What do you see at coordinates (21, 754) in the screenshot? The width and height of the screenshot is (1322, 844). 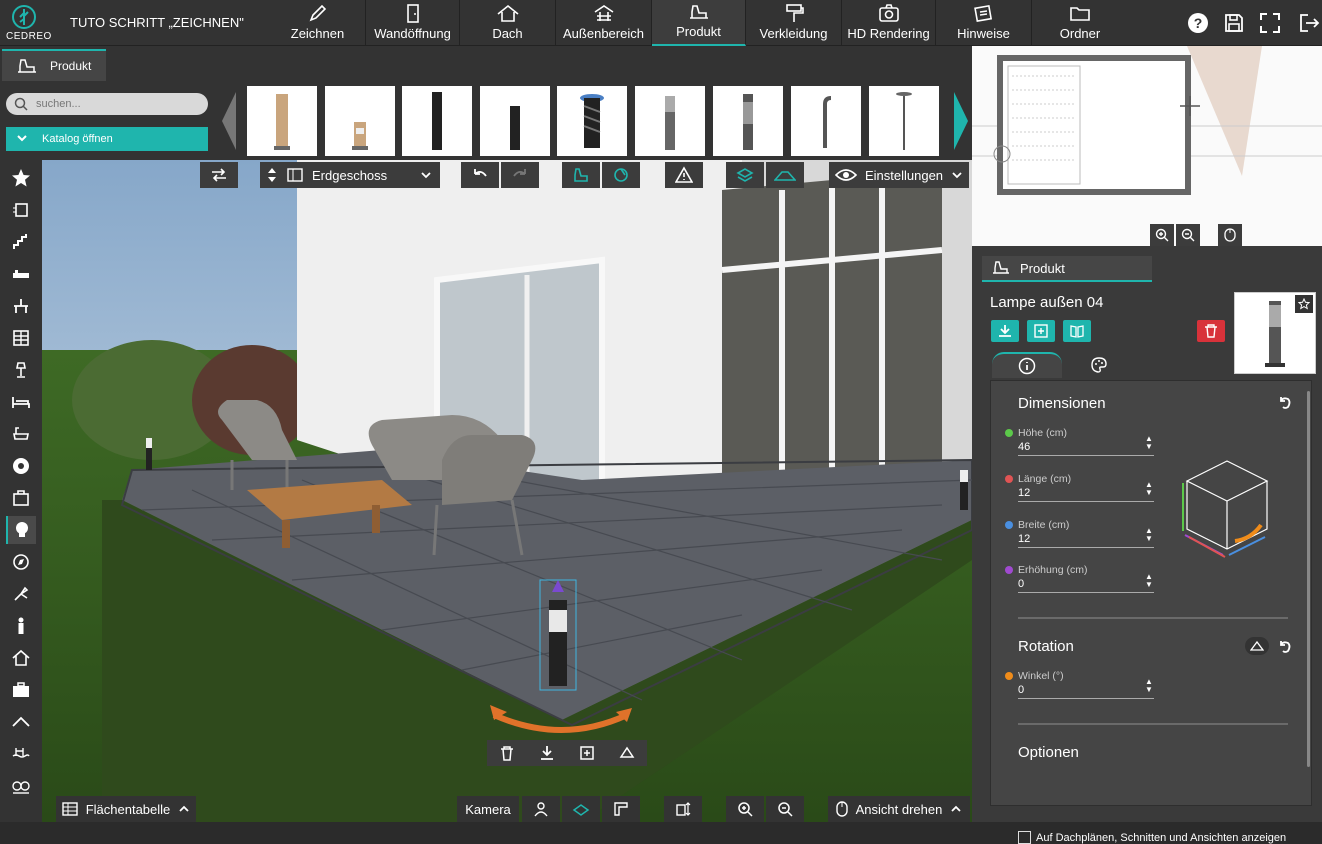 I see `pool-icon` at bounding box center [21, 754].